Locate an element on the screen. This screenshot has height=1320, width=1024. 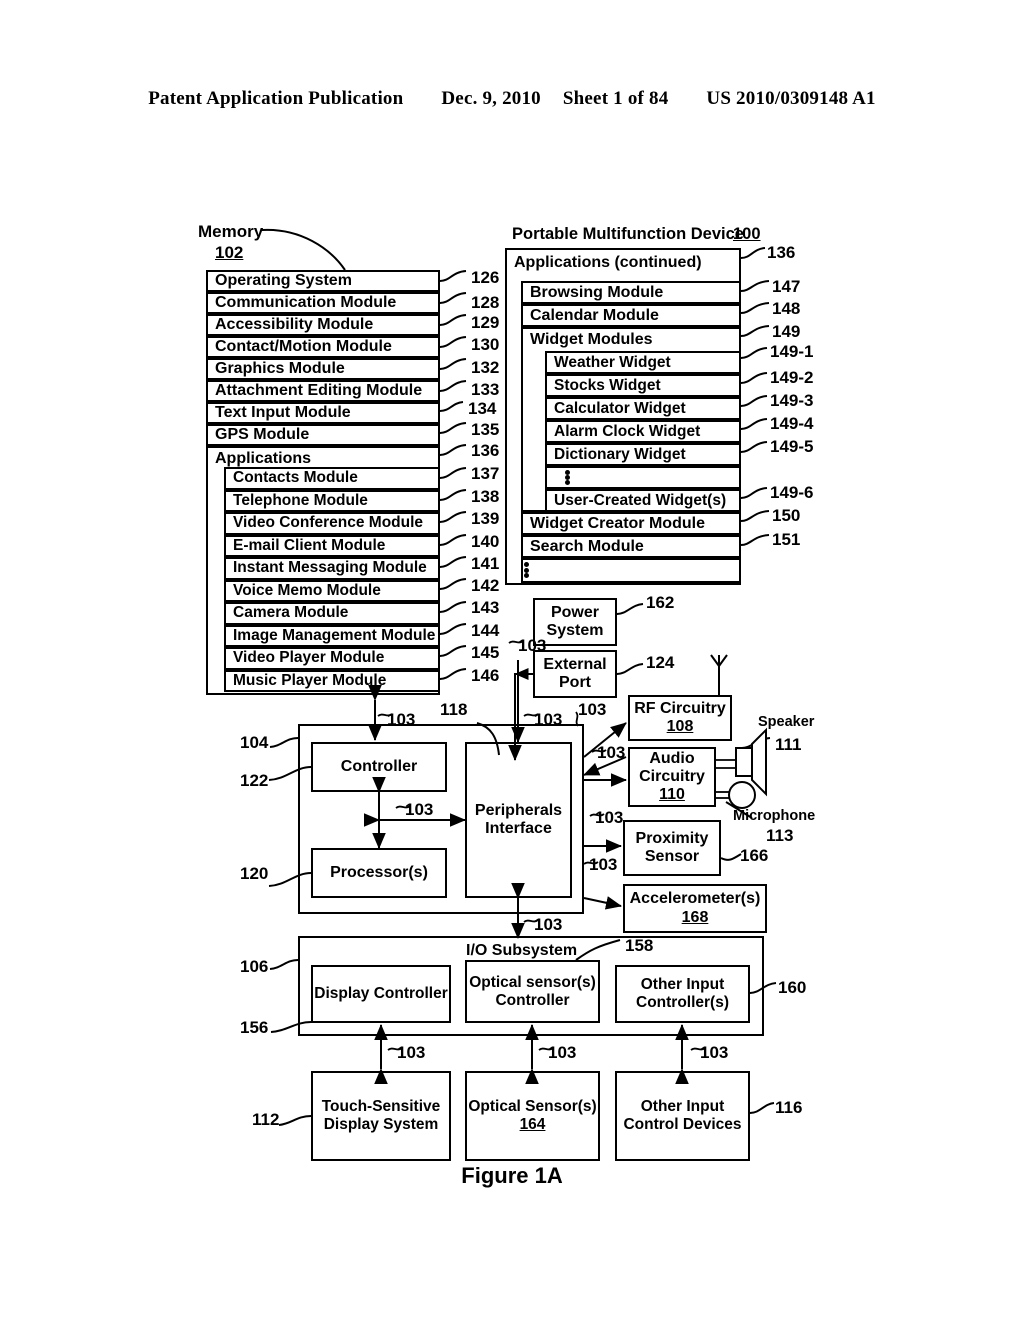
ref-142: 142 is located at coordinates (485, 585).